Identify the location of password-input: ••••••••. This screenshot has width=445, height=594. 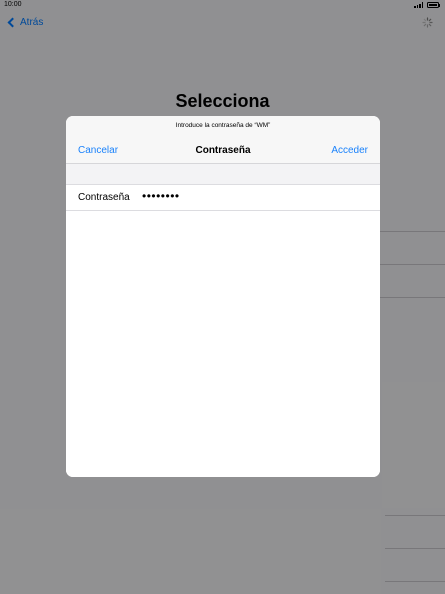
(161, 196).